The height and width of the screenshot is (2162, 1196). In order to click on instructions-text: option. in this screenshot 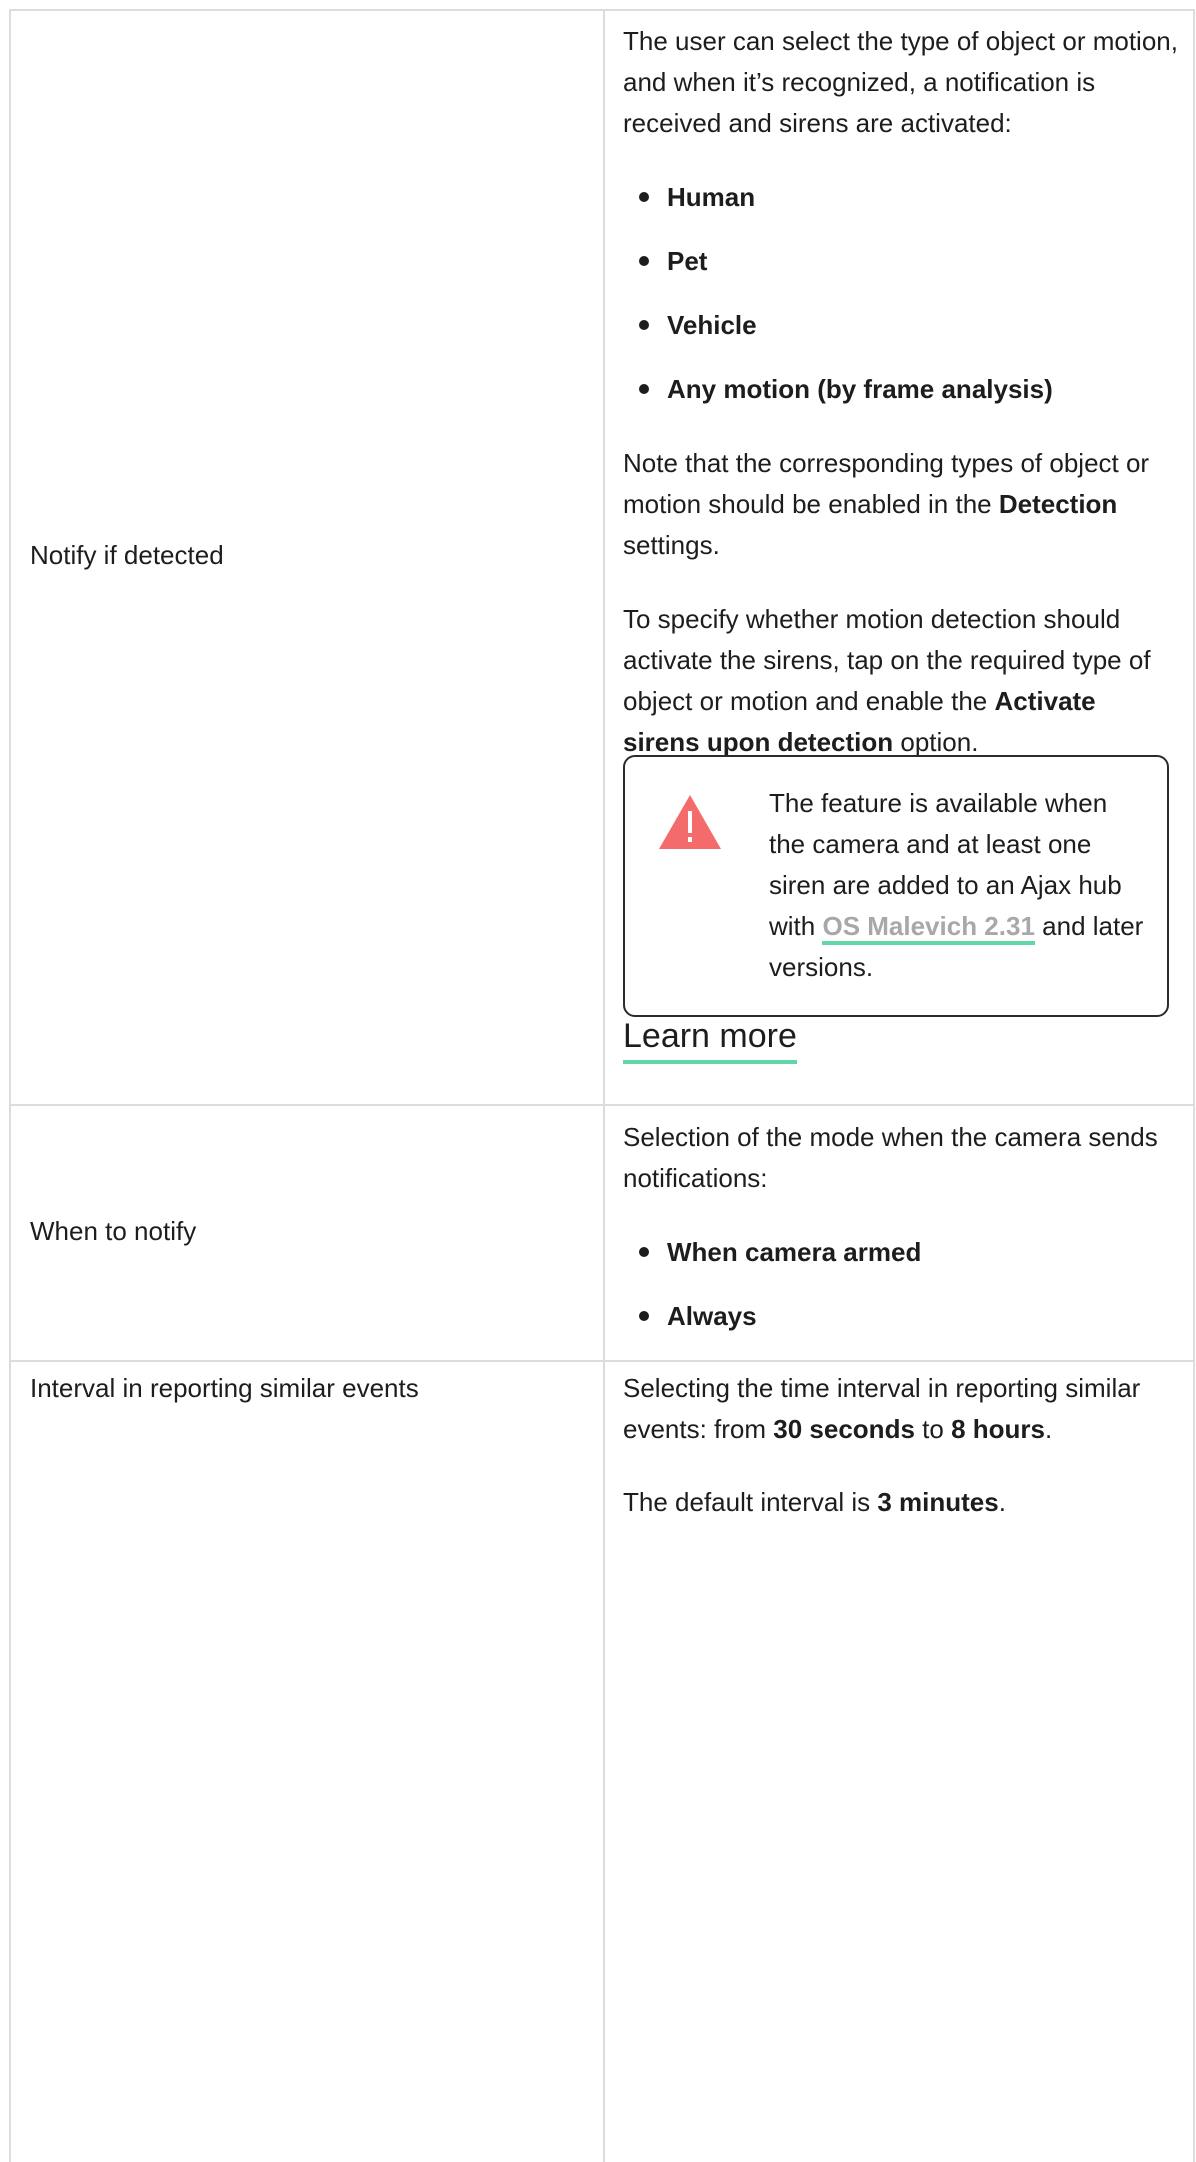, I will do `click(936, 742)`.